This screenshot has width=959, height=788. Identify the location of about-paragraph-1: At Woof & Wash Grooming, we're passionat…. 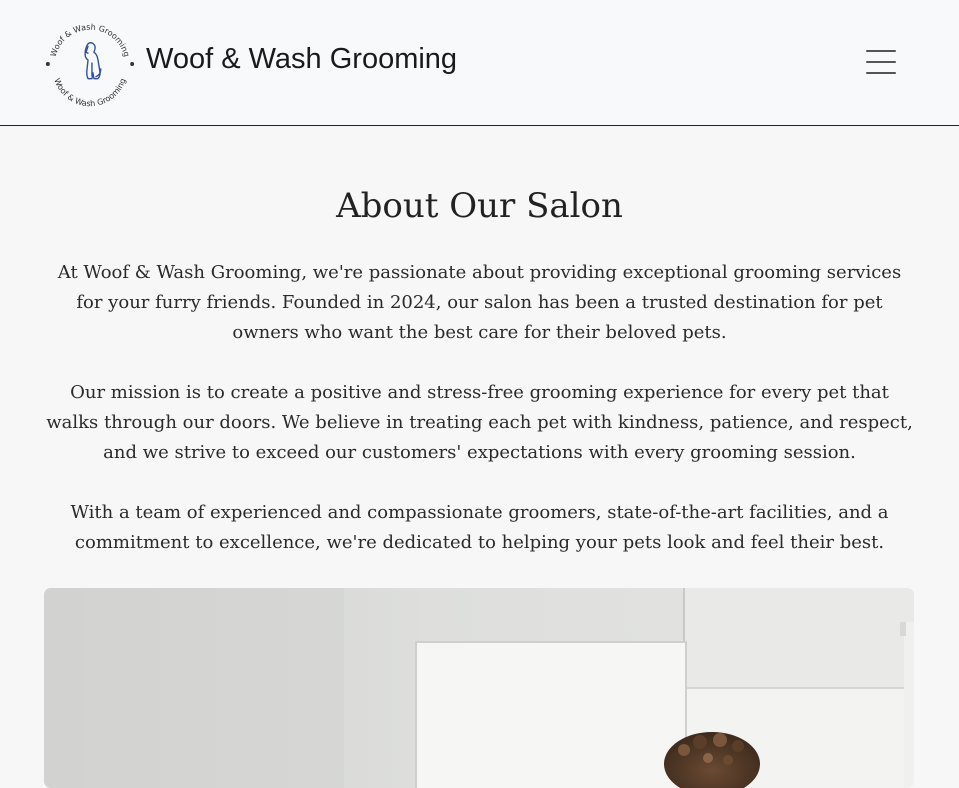
(479, 302).